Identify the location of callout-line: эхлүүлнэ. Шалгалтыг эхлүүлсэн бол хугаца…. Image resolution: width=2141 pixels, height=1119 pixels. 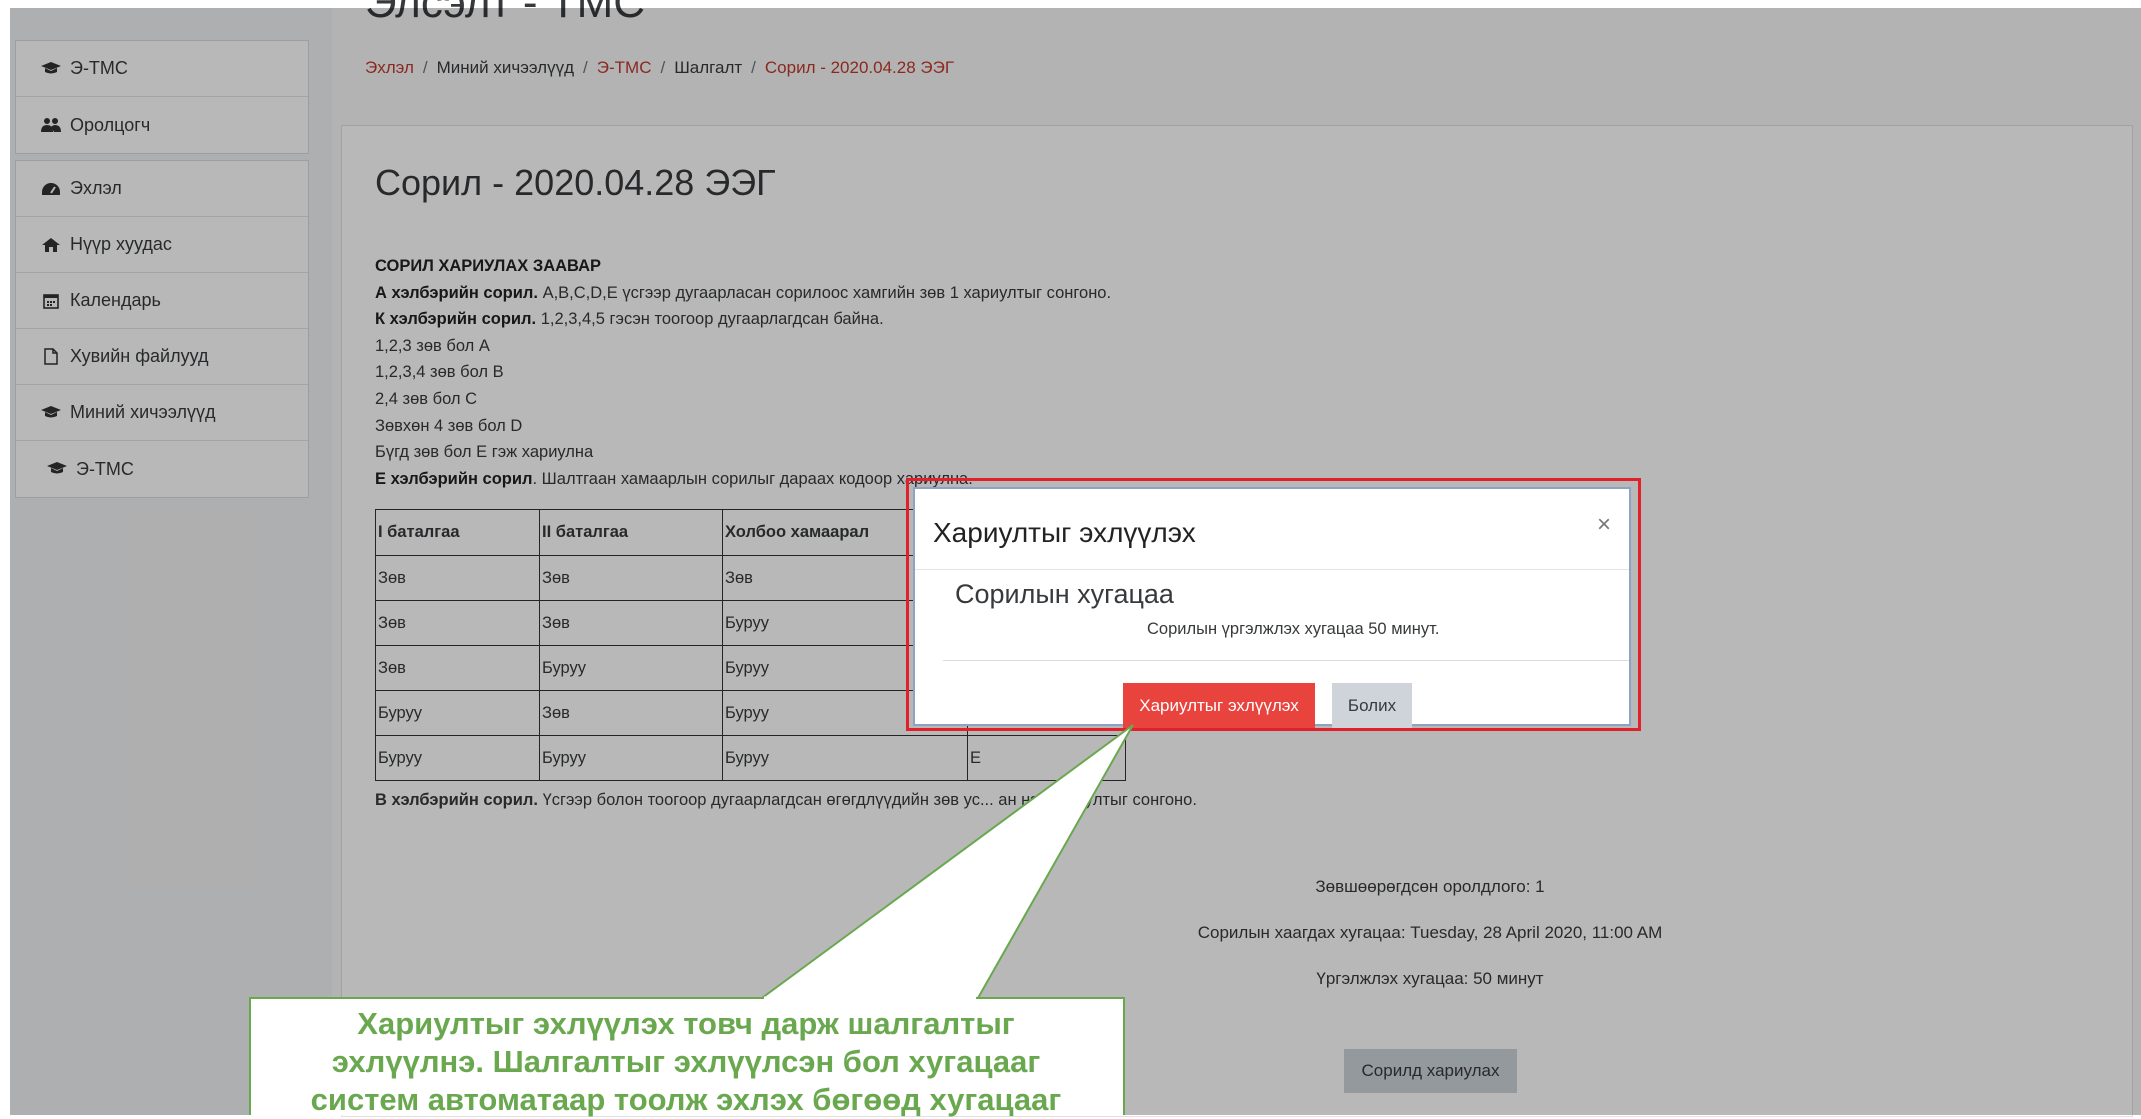
(686, 1061).